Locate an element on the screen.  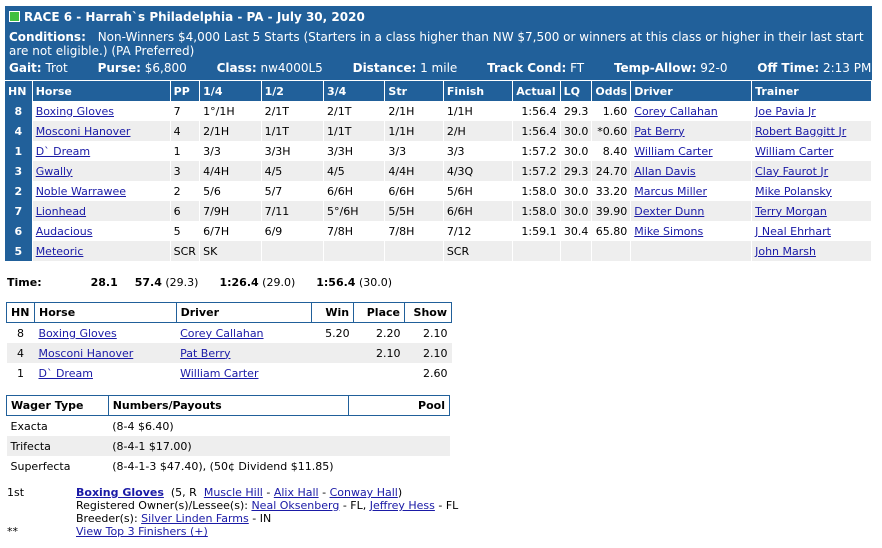
fin-cell: 2/H is located at coordinates (478, 131).